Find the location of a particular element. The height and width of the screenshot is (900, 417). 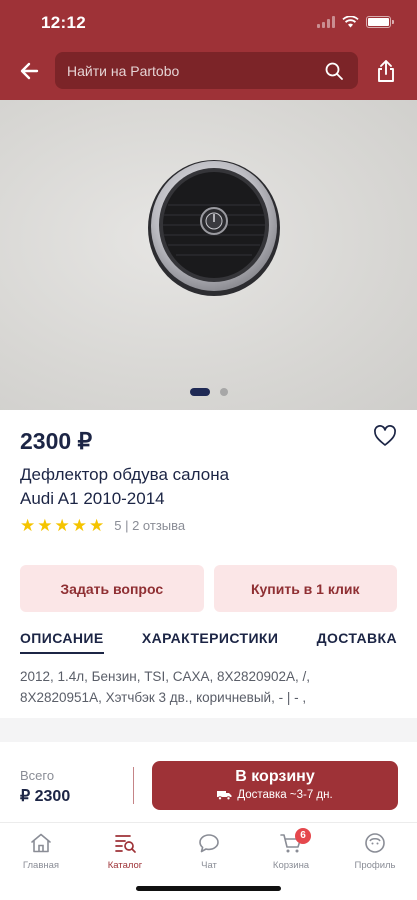

total-value: ₽ 2300 is located at coordinates (45, 796).